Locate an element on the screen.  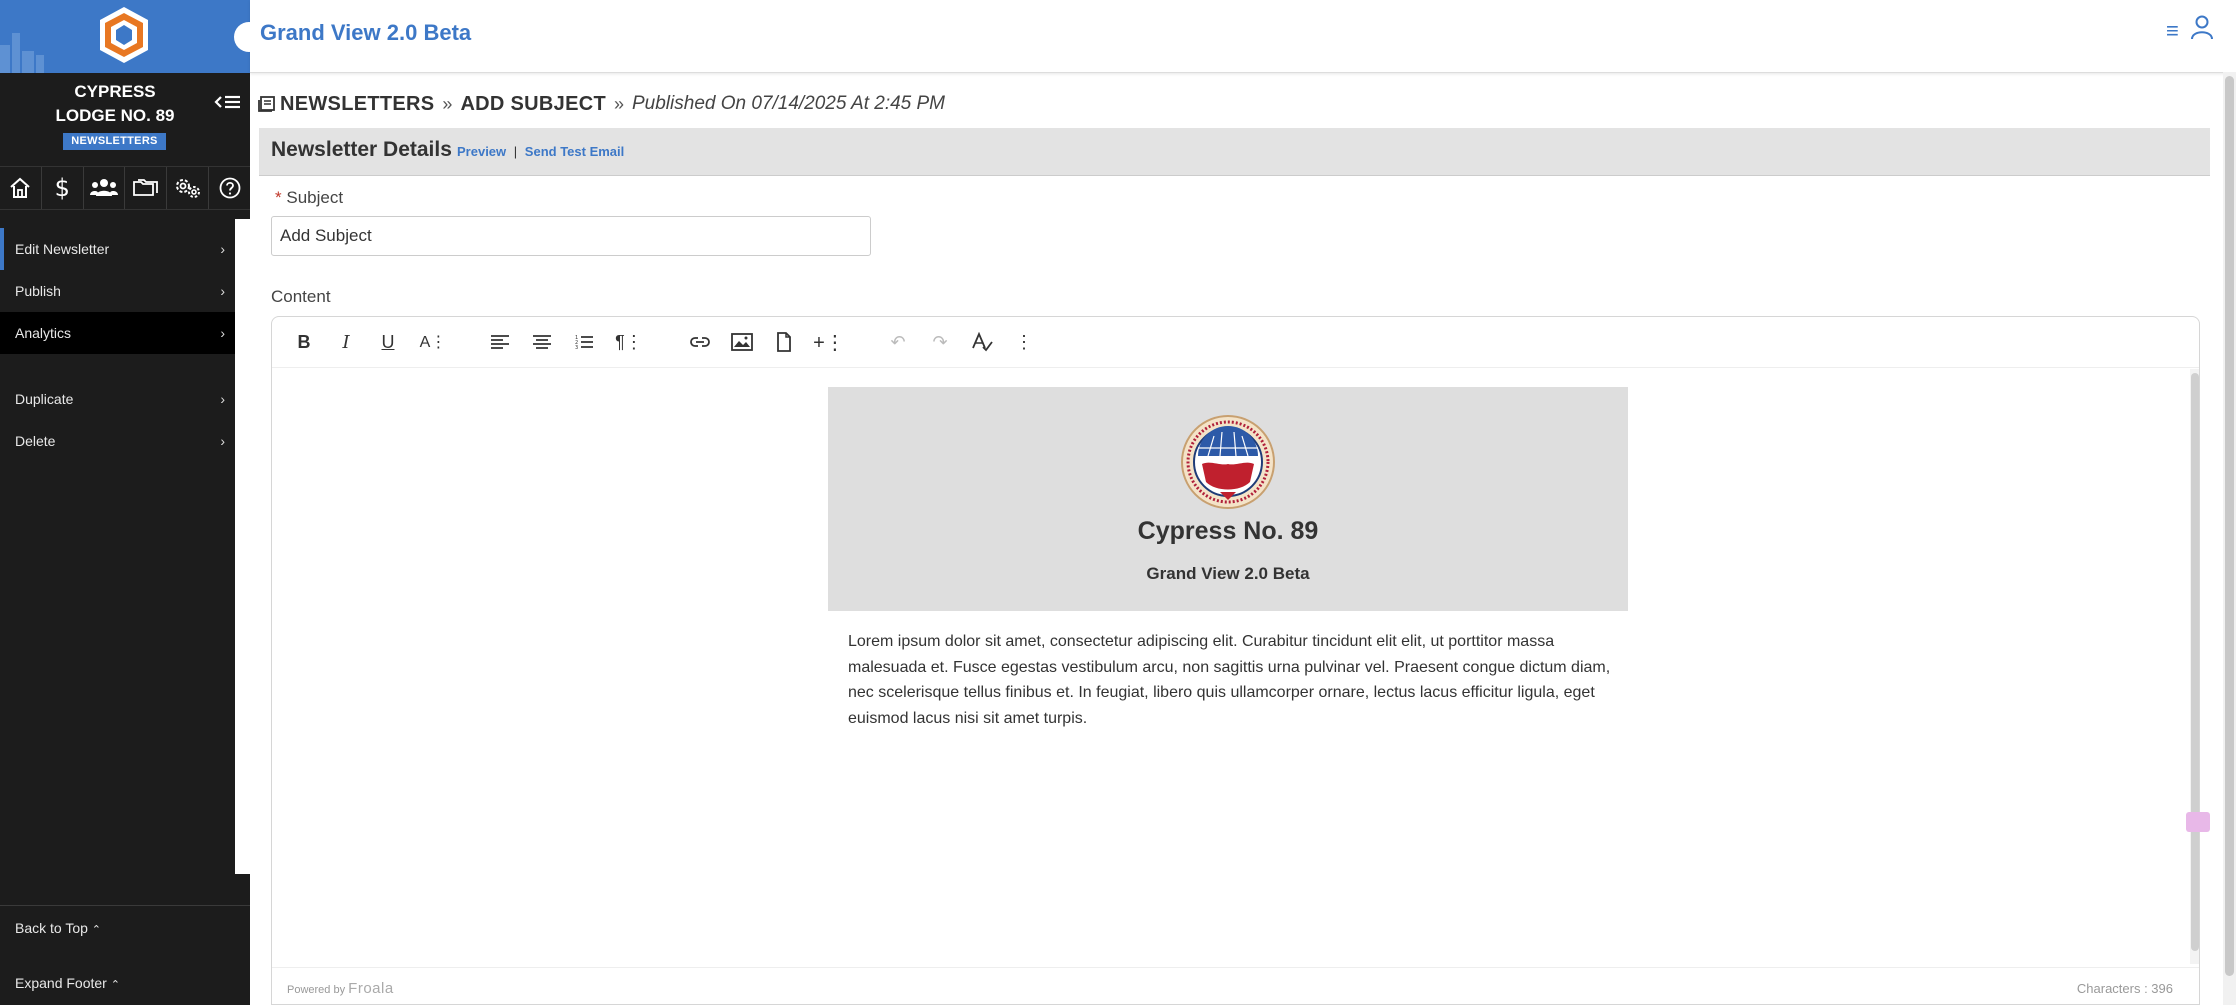
menu-icon: ≡ is located at coordinates (2172, 31).